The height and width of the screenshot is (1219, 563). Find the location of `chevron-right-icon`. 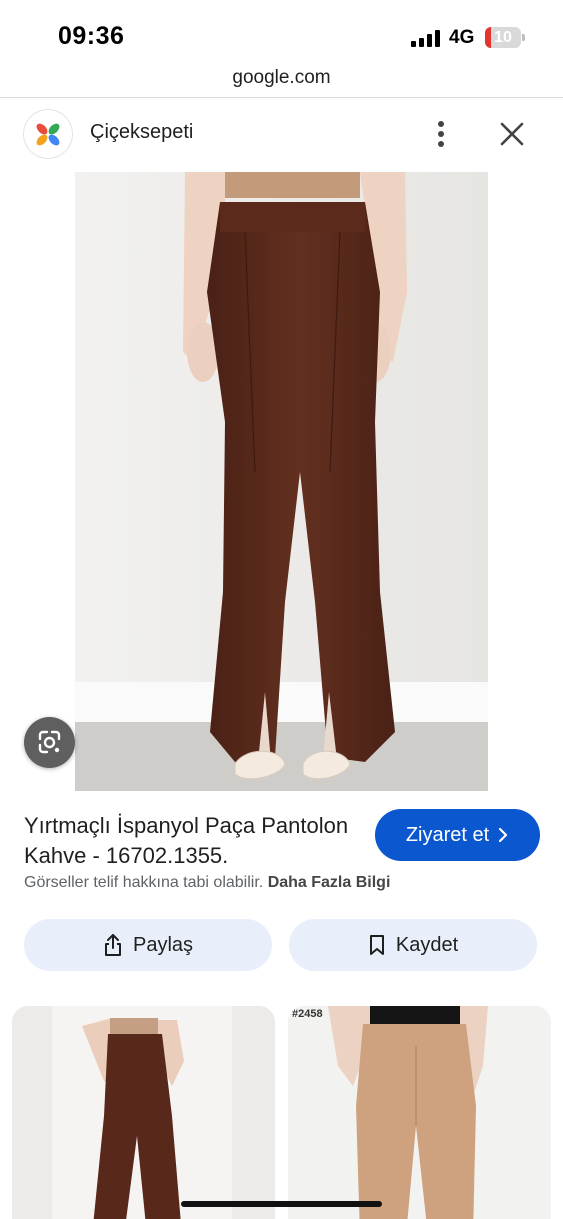

chevron-right-icon is located at coordinates (503, 835).